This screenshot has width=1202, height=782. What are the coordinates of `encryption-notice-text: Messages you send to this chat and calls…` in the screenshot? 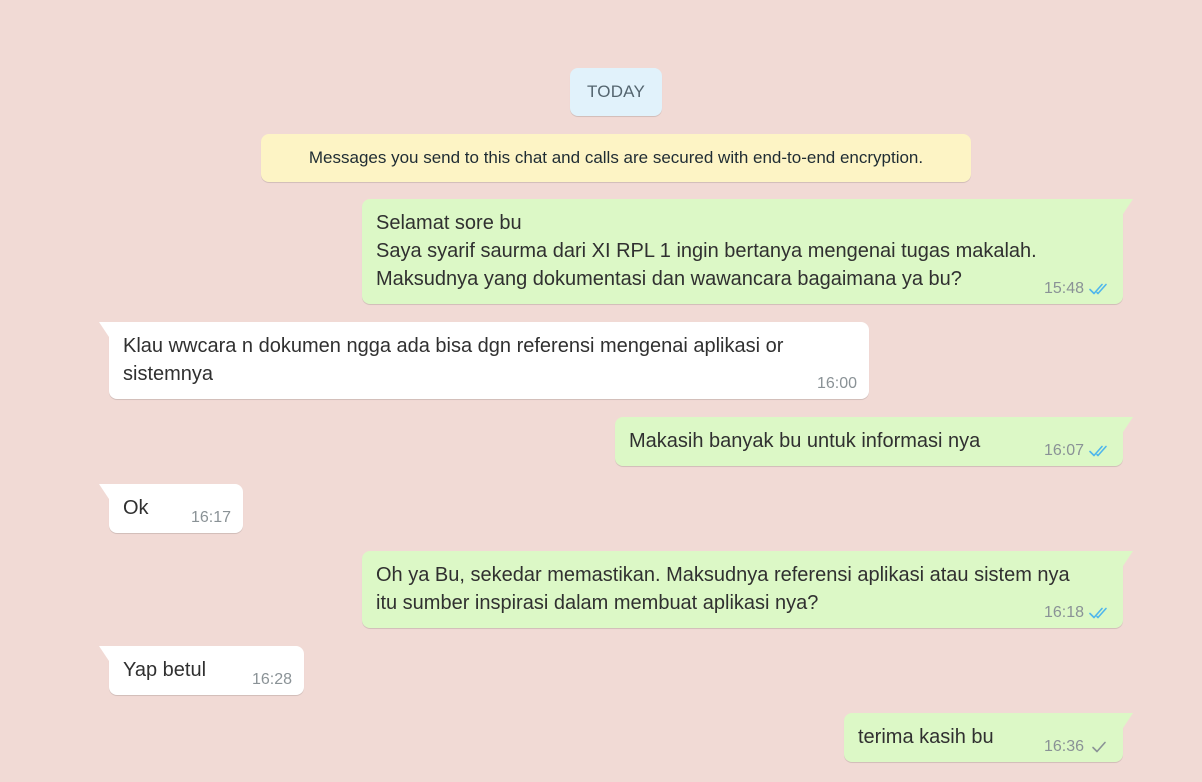 It's located at (616, 157).